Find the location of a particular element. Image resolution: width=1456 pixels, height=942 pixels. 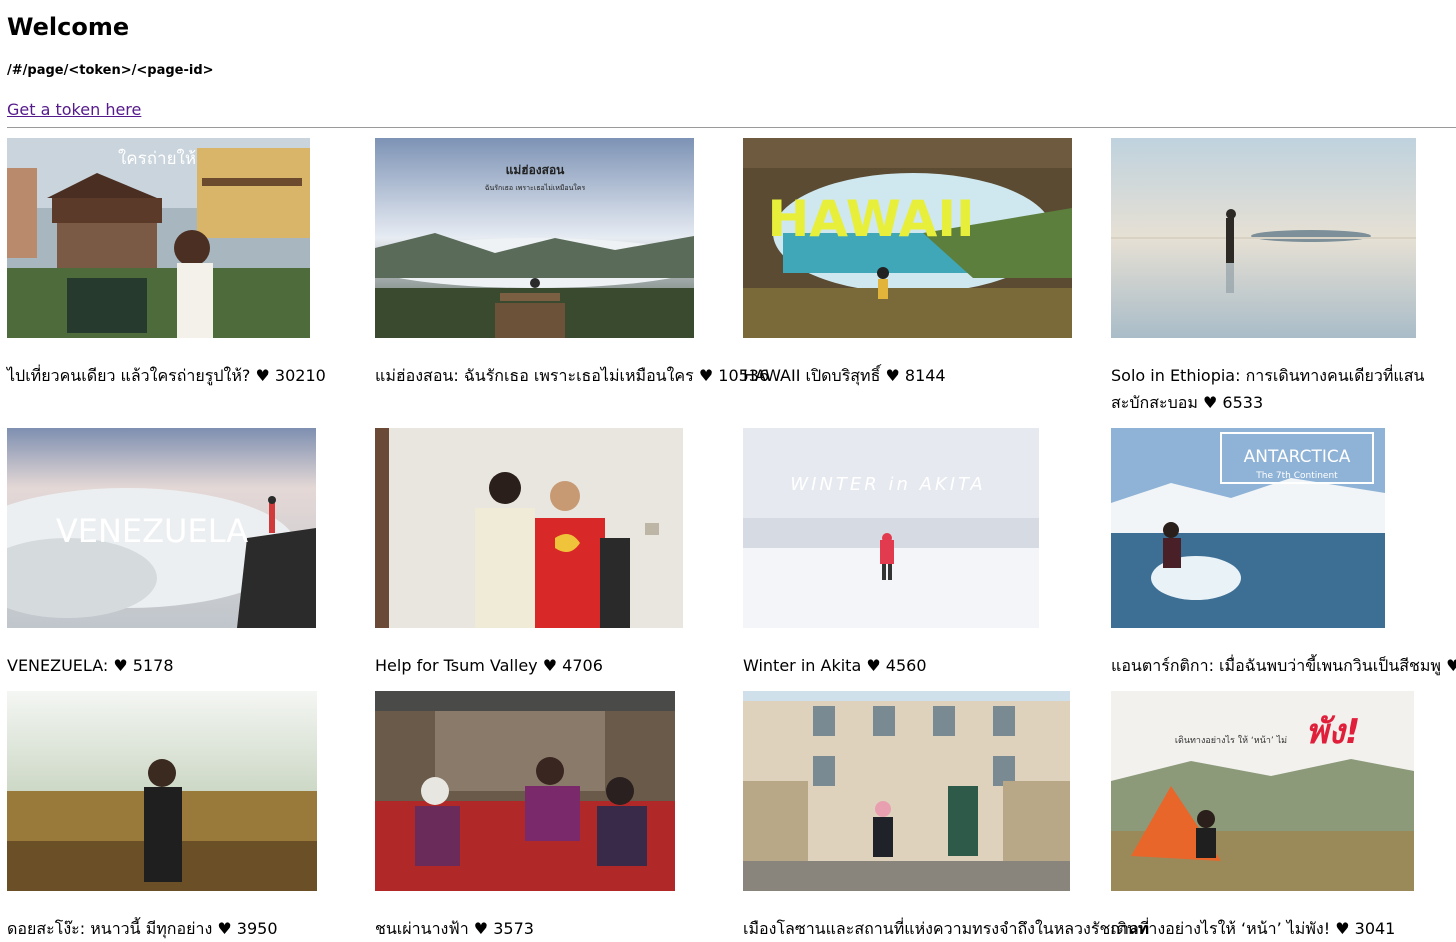

like-count: 5178 is located at coordinates (153, 665).